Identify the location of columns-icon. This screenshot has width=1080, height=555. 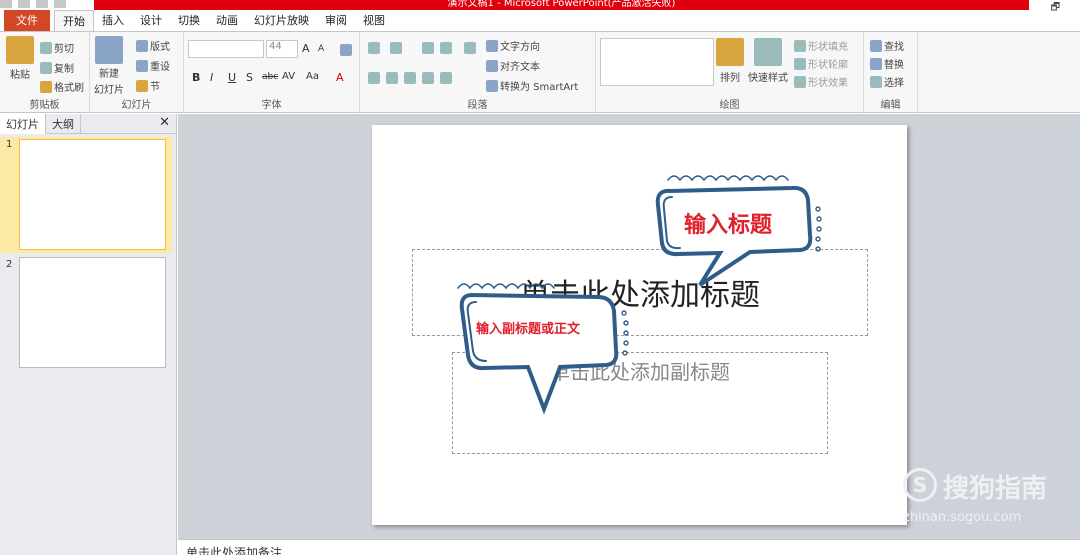
(446, 78).